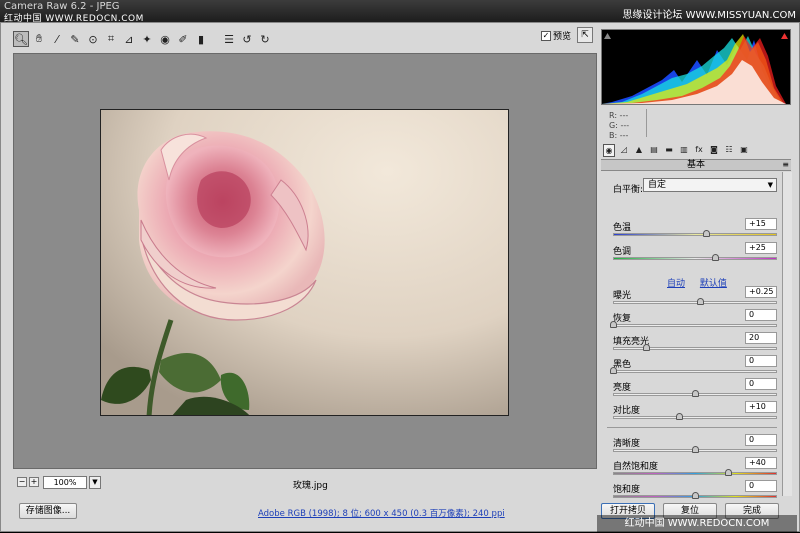 This screenshot has height=533, width=800. I want to click on crop-tool-icon: ⌗, so click(111, 39).